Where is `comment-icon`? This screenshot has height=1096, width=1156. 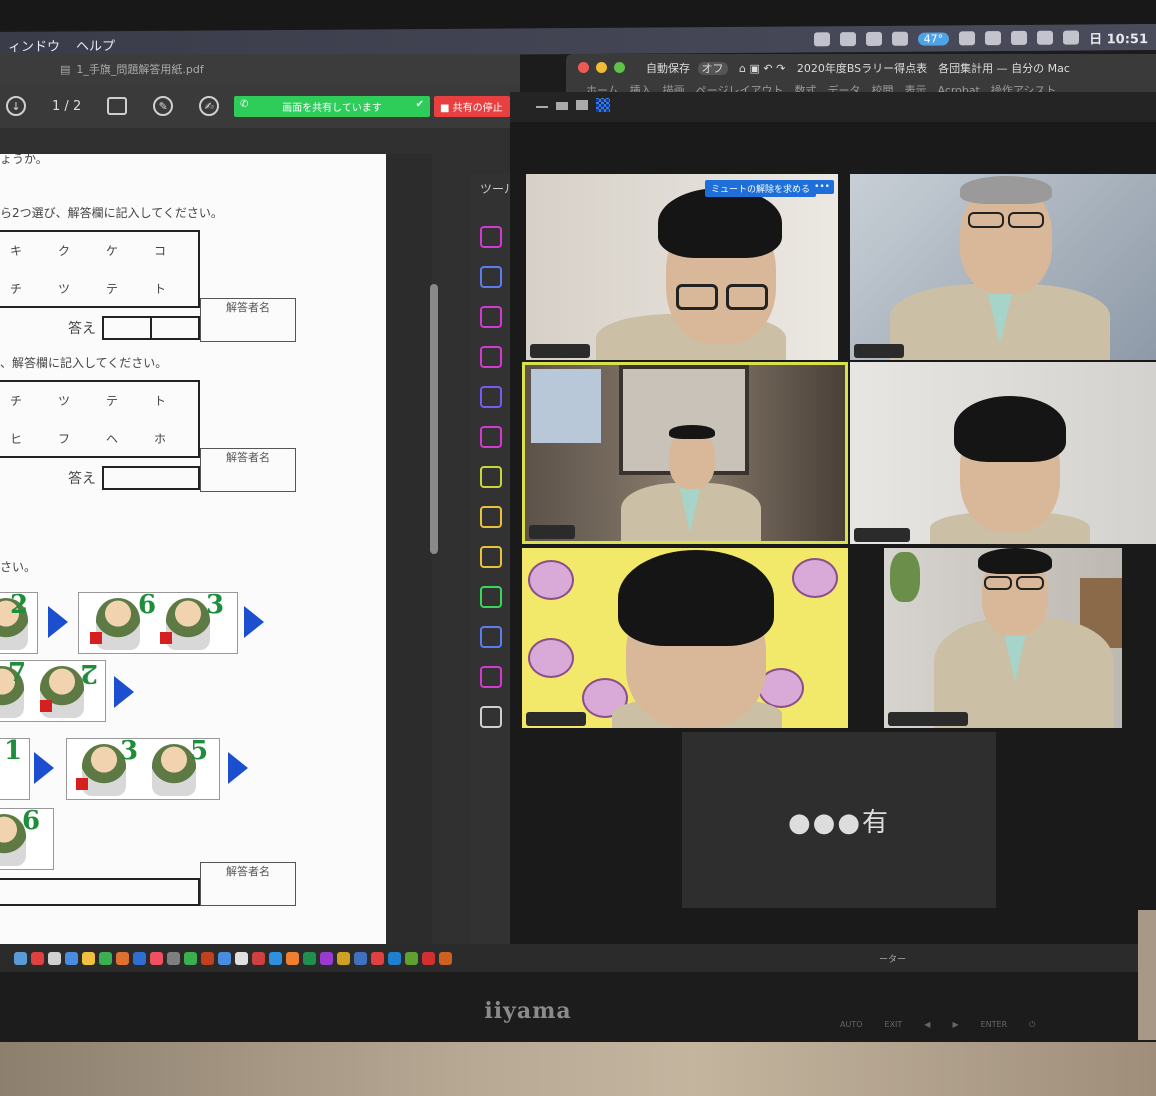
comment-icon is located at coordinates (117, 106).